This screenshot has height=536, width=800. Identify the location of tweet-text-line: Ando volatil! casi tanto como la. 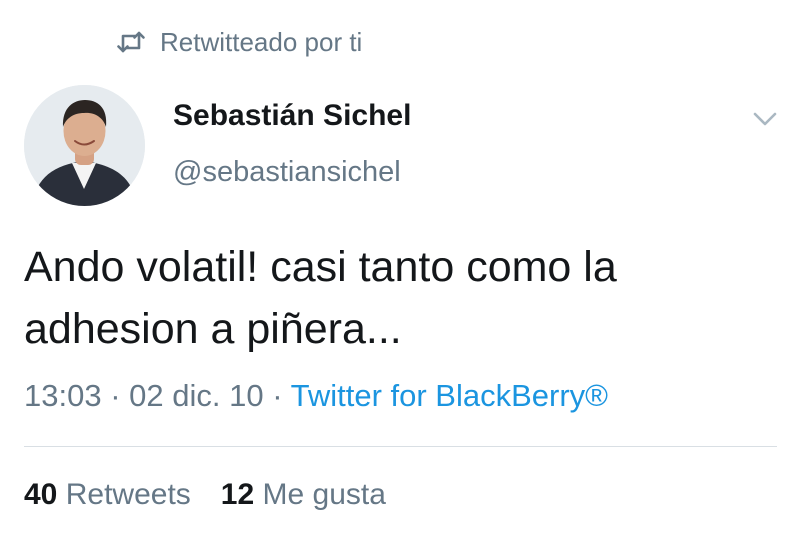
(320, 267).